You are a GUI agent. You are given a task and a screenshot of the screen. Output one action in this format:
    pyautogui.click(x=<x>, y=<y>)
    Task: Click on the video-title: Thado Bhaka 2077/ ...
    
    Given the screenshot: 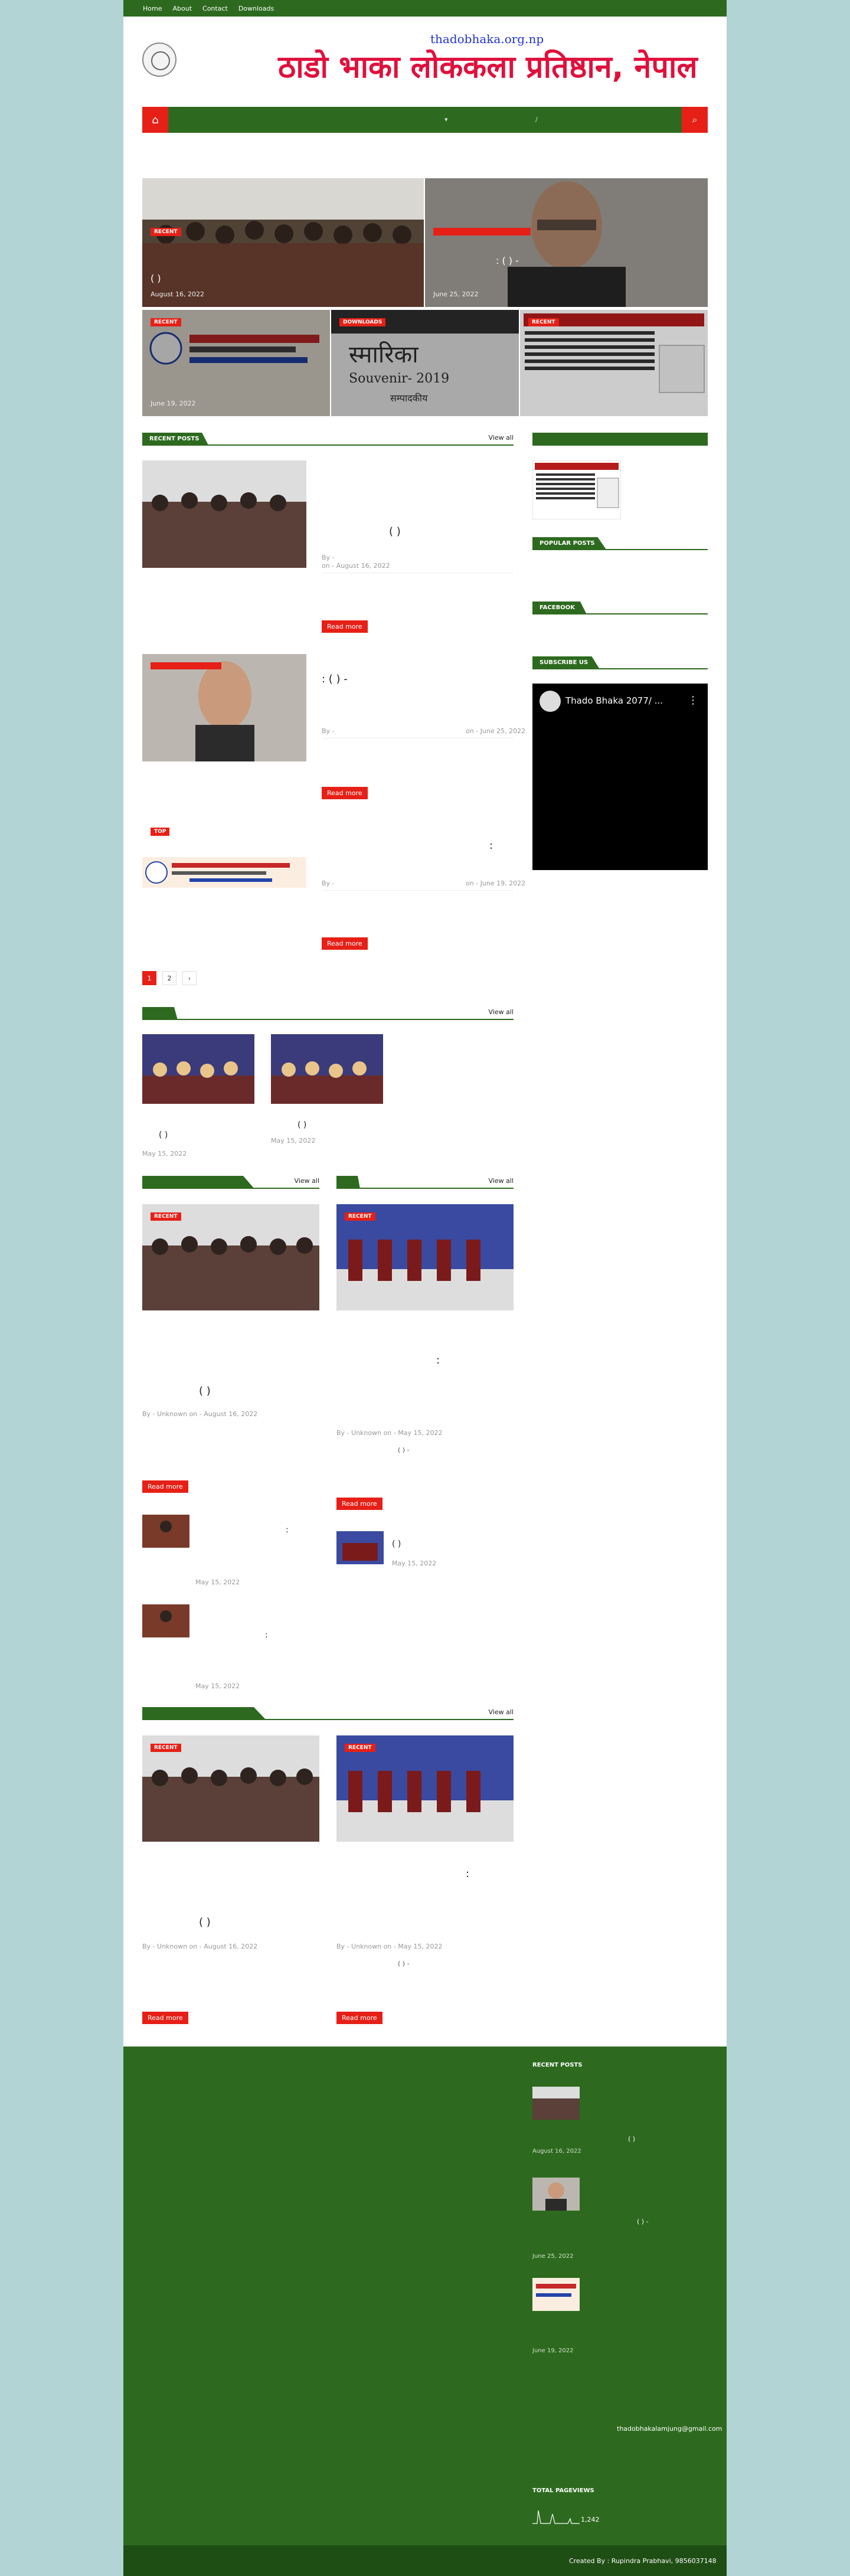 What is the action you would take?
    pyautogui.click(x=614, y=700)
    